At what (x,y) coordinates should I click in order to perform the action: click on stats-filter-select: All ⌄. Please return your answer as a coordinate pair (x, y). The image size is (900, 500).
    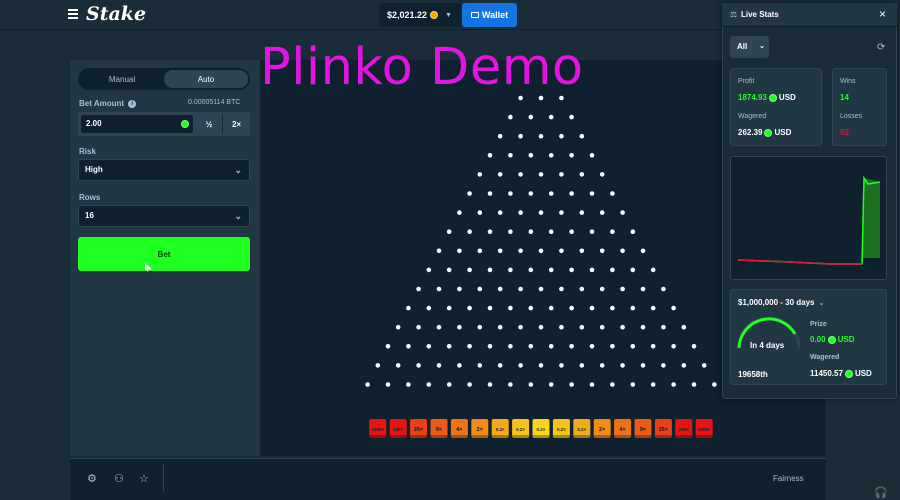
    Looking at the image, I should click on (749, 47).